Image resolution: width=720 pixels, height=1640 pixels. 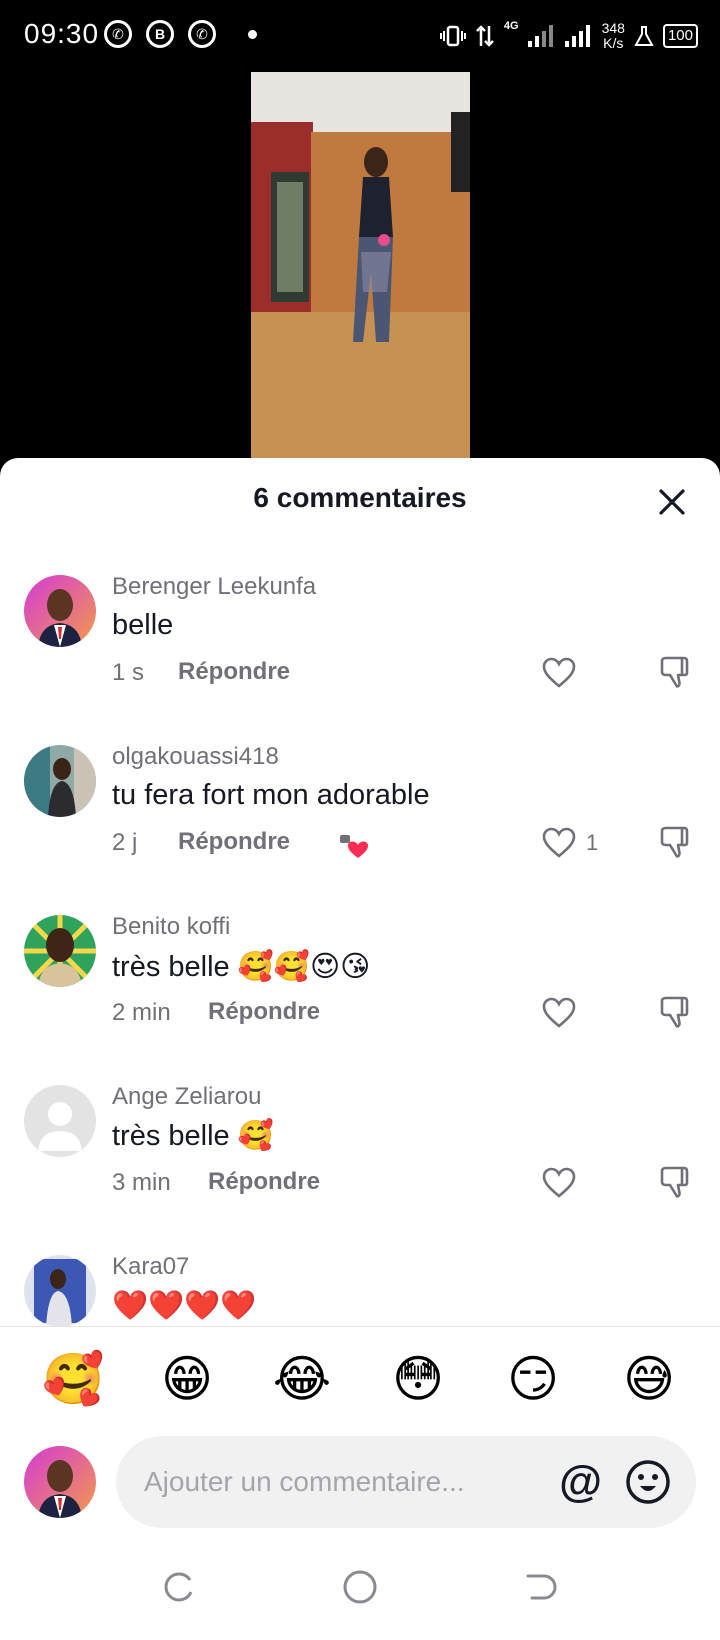 What do you see at coordinates (143, 625) in the screenshot?
I see `comment-text: belle` at bounding box center [143, 625].